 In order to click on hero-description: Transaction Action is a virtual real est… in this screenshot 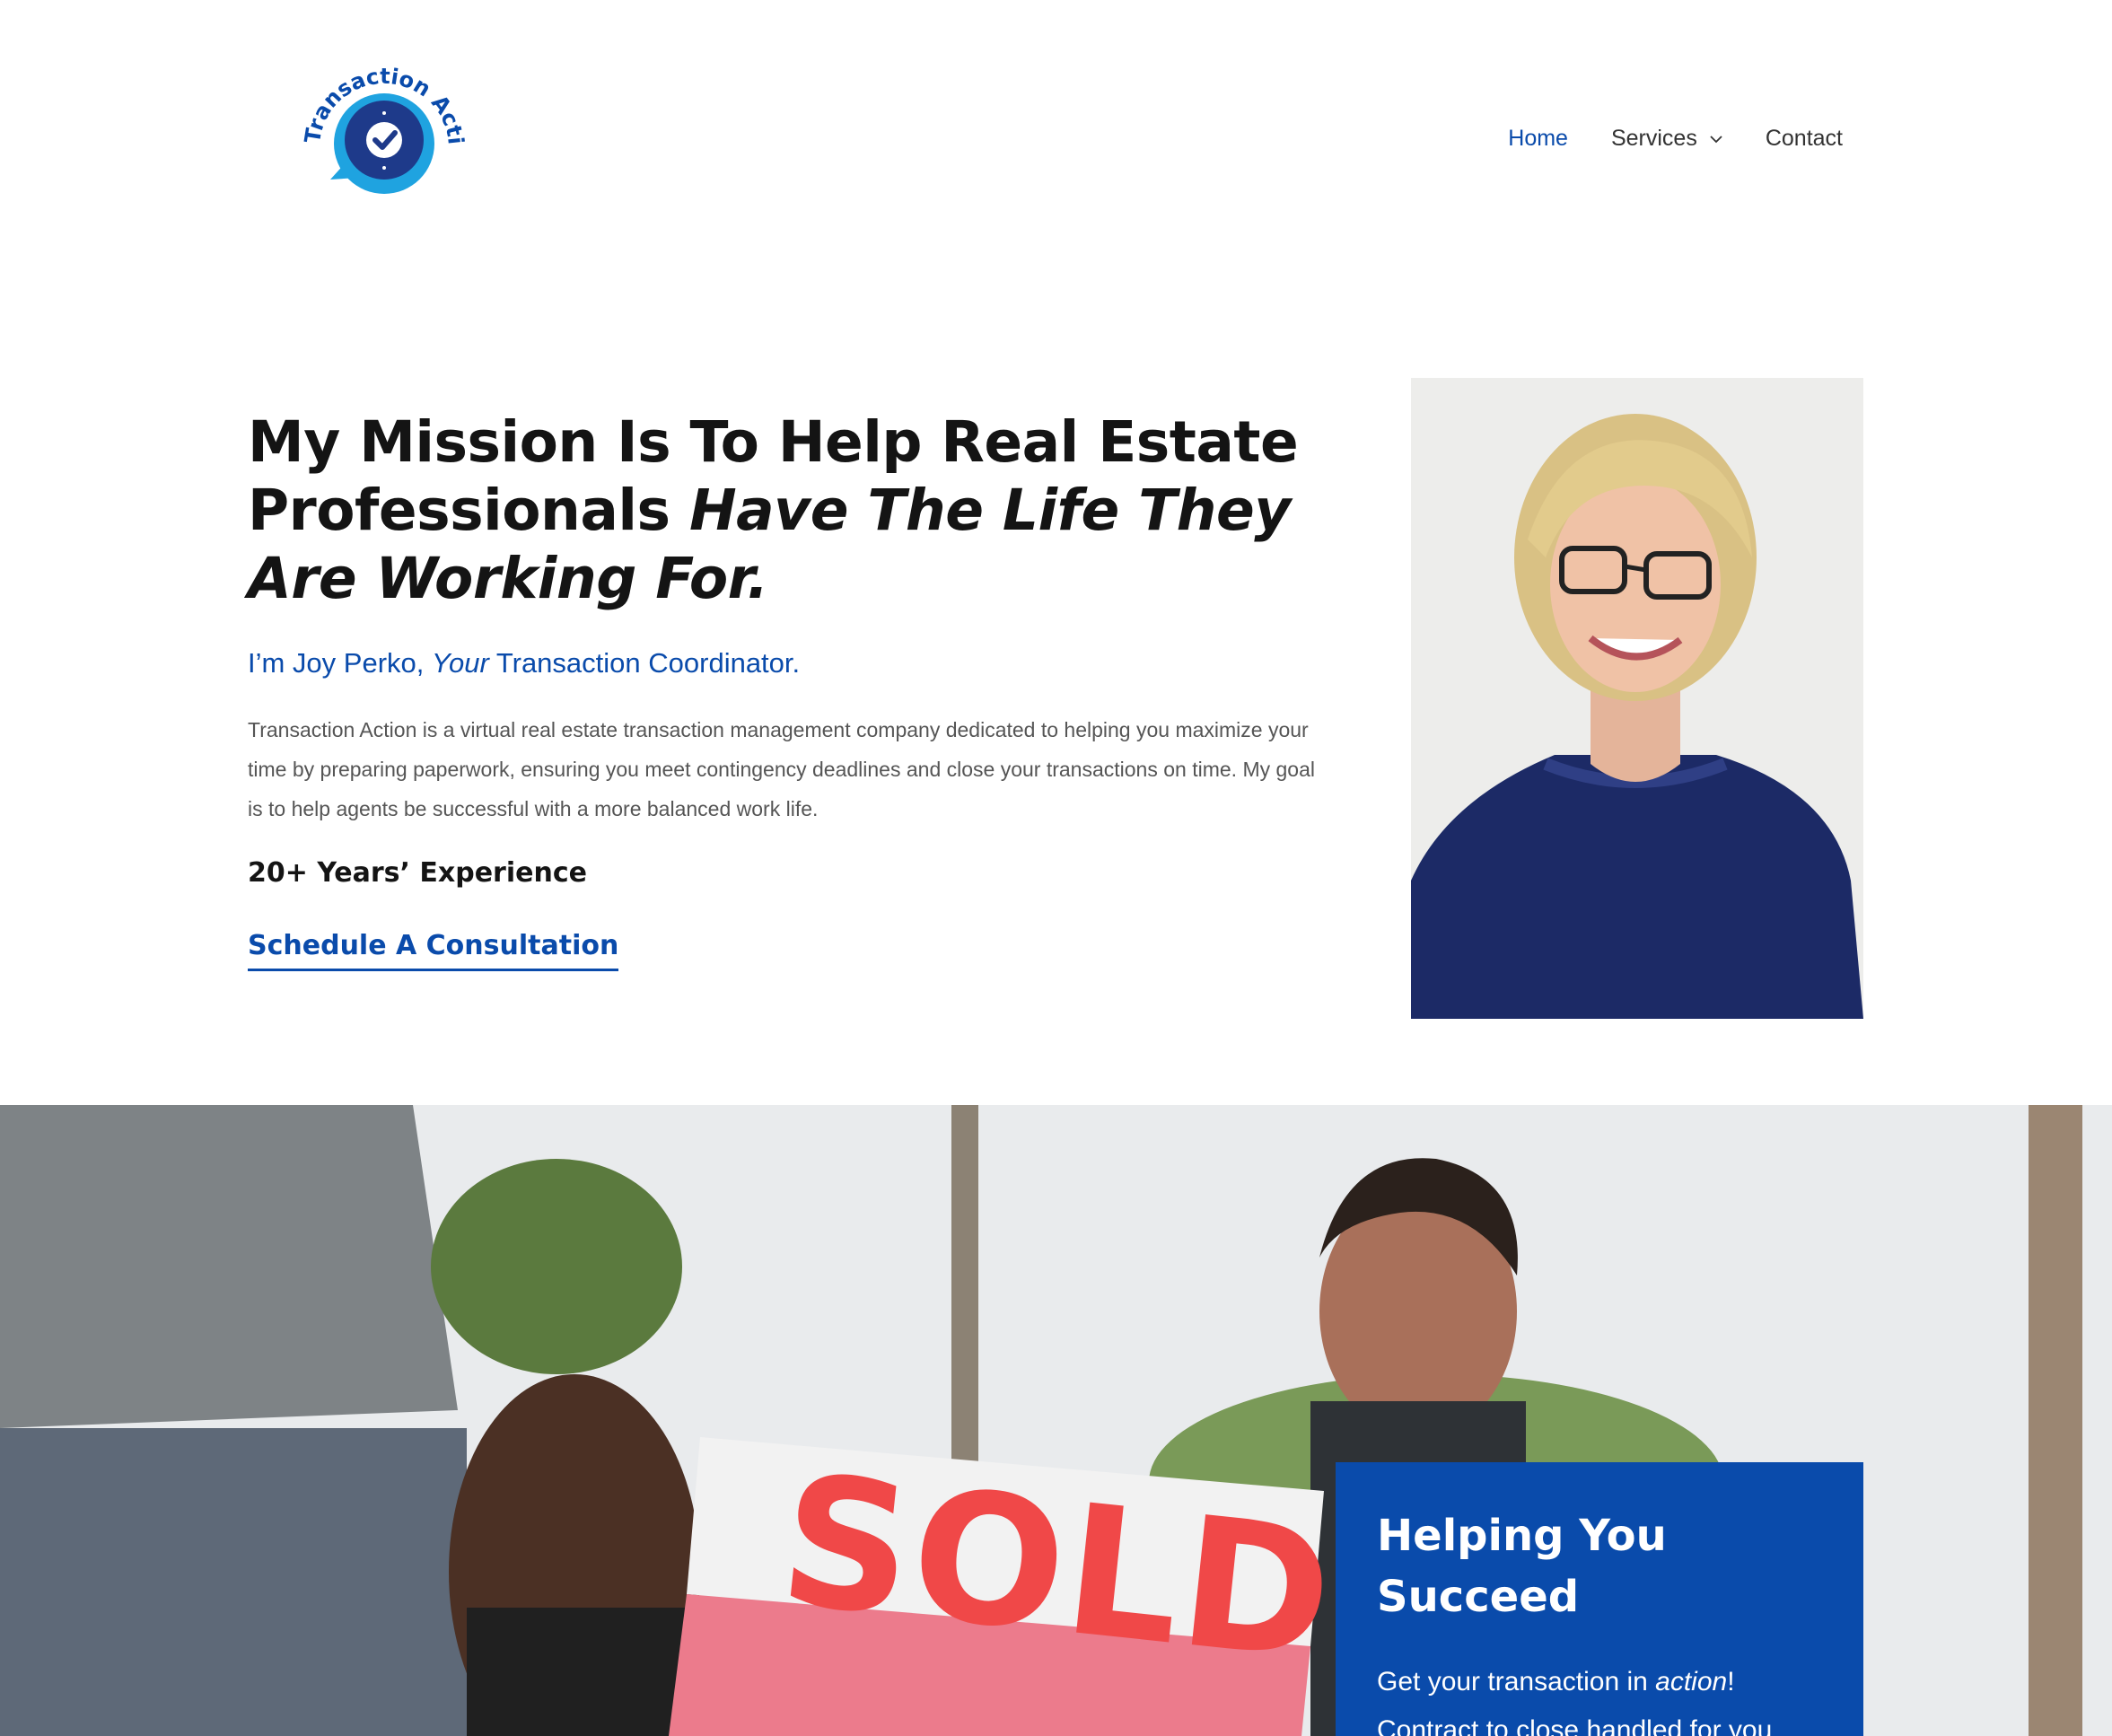, I will do `click(781, 769)`.